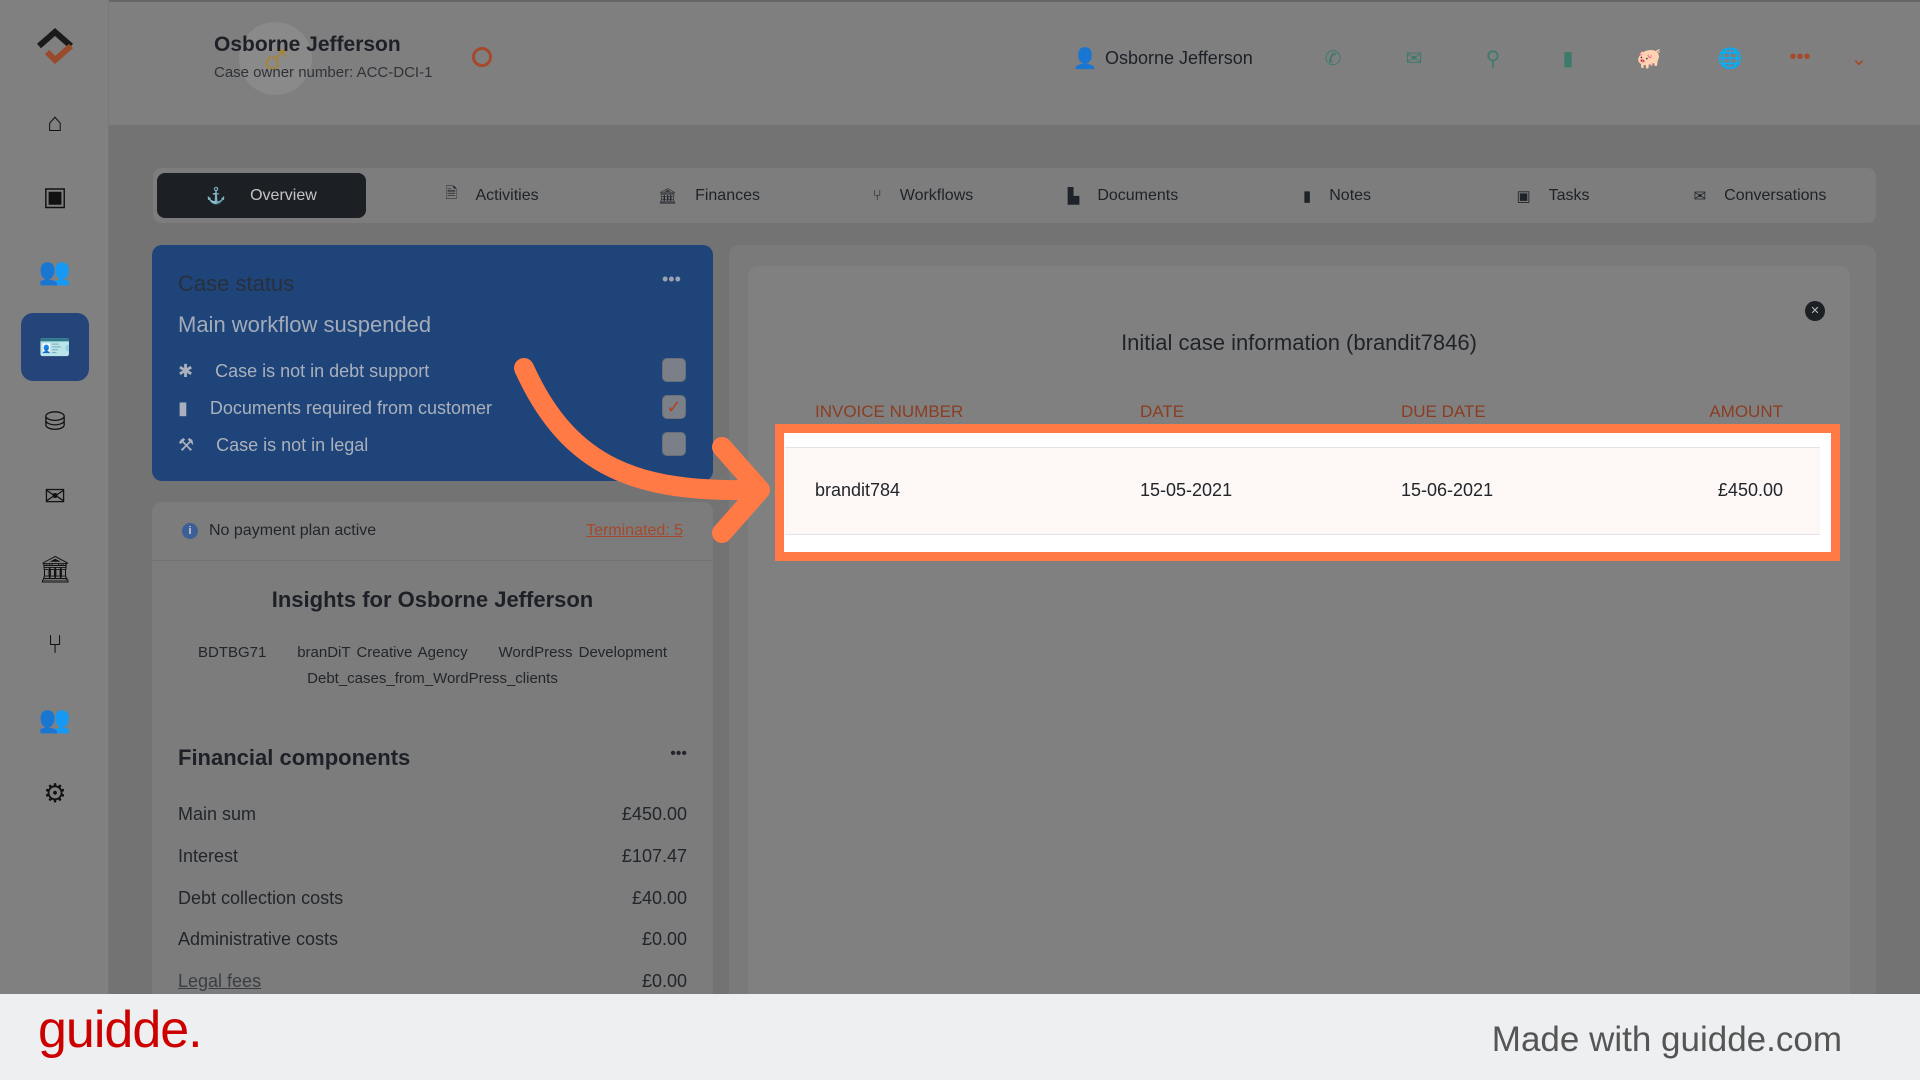 The width and height of the screenshot is (1920, 1080). I want to click on guidde-logo: guidde., so click(120, 1030).